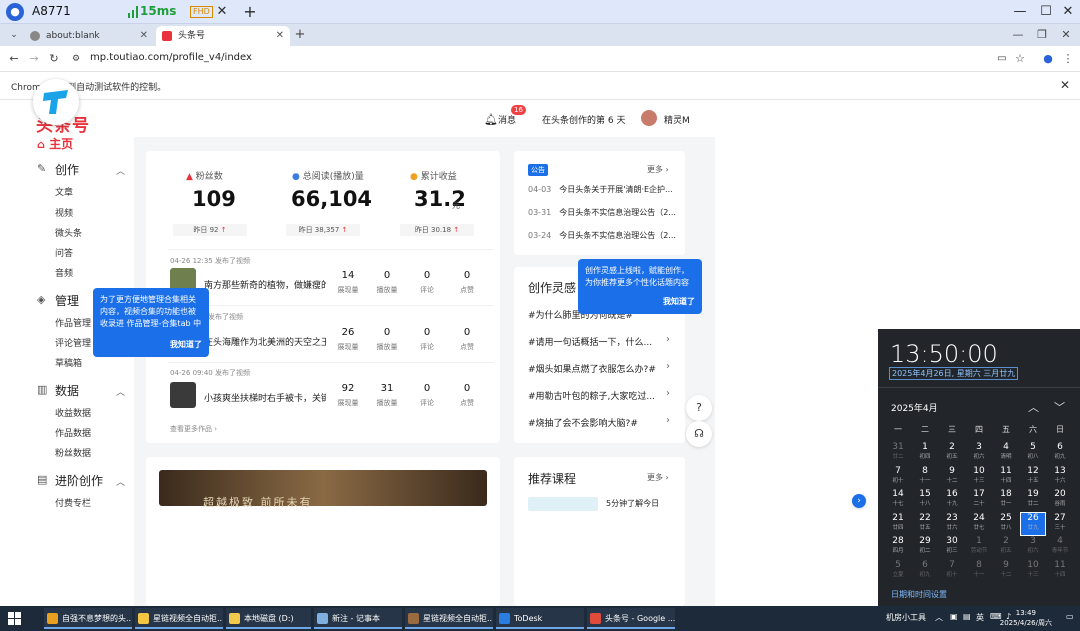 The width and height of the screenshot is (1080, 631). Describe the element at coordinates (64, 272) in the screenshot. I see `sidebar-item-audio: 音频` at that location.